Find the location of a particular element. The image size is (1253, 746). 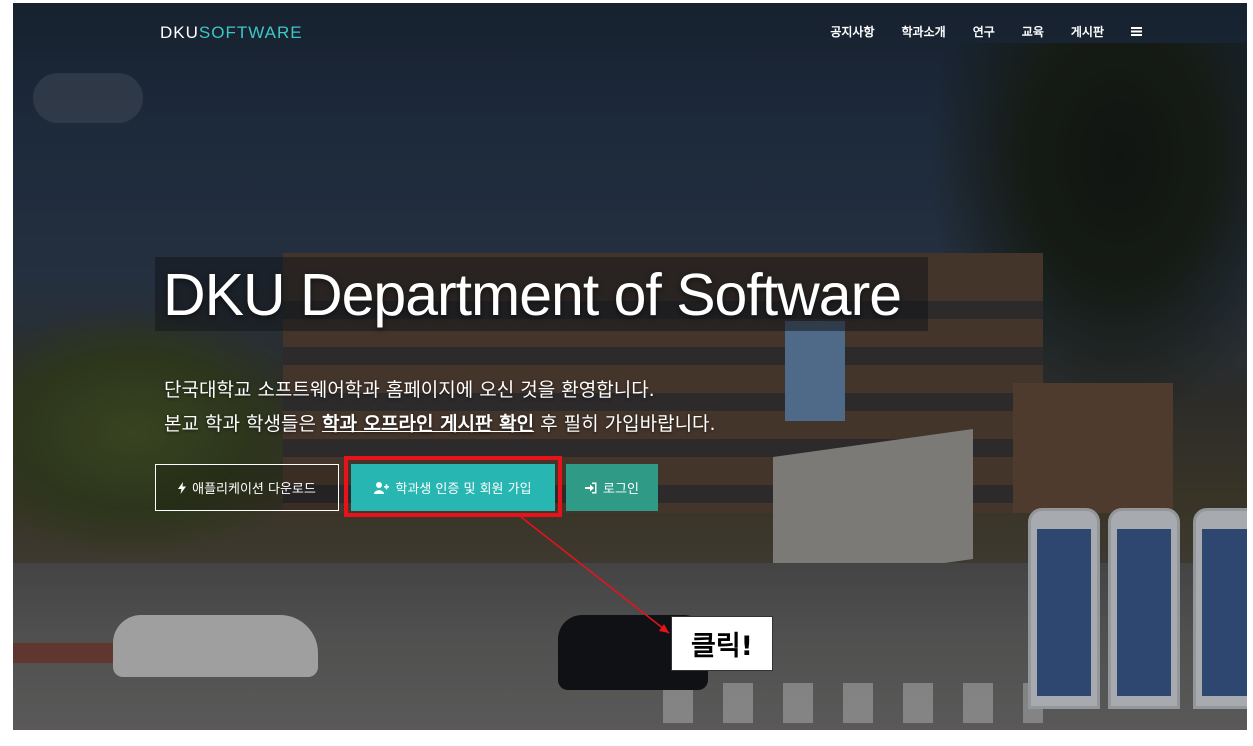

annotation-arrow is located at coordinates (595, 575).